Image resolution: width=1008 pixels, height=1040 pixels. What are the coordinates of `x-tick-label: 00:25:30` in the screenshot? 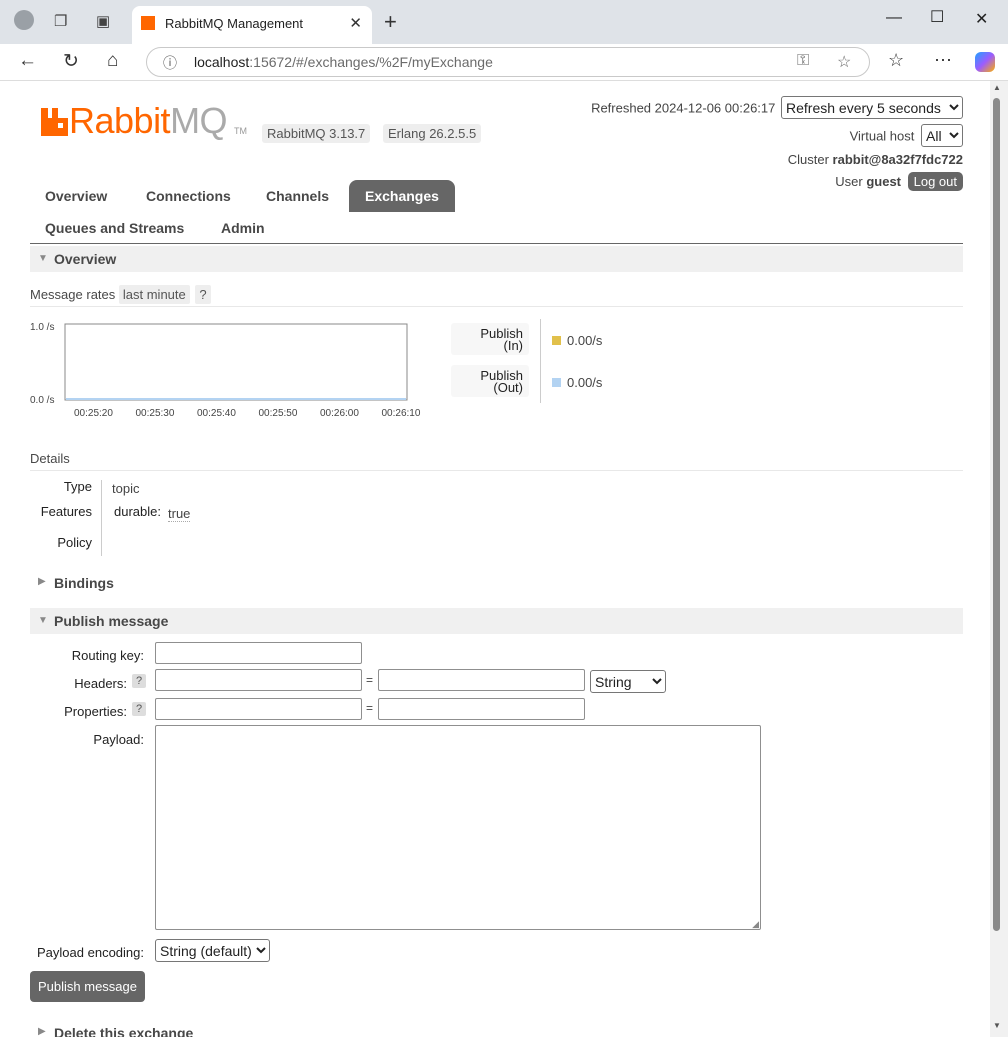 It's located at (155, 413).